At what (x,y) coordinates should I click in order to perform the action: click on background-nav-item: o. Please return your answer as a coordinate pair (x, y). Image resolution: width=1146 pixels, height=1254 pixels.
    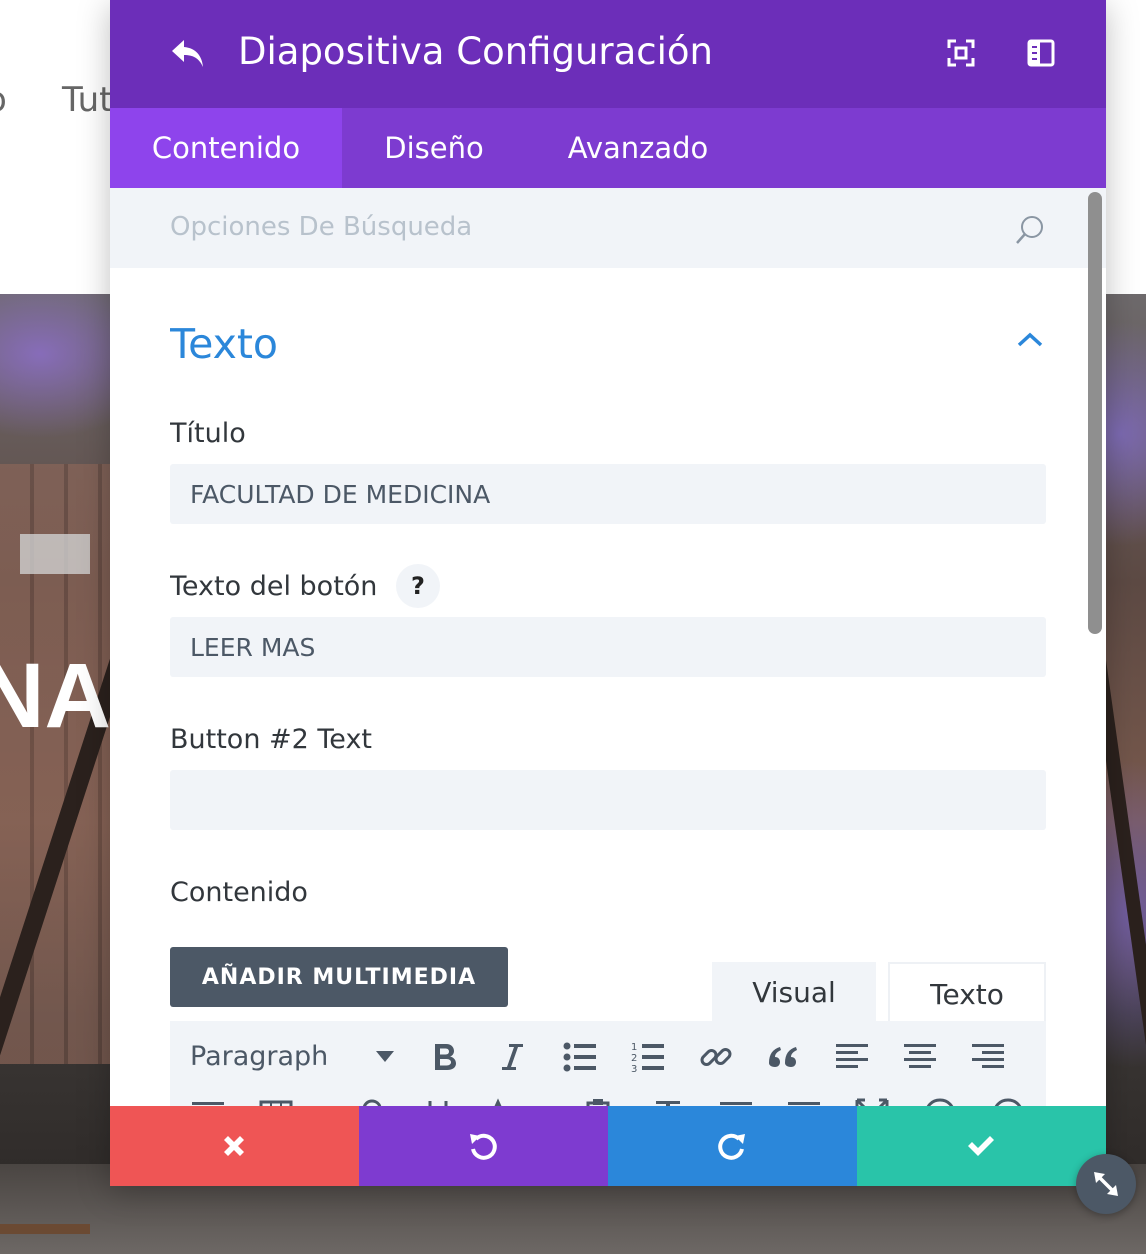
    Looking at the image, I should click on (3, 100).